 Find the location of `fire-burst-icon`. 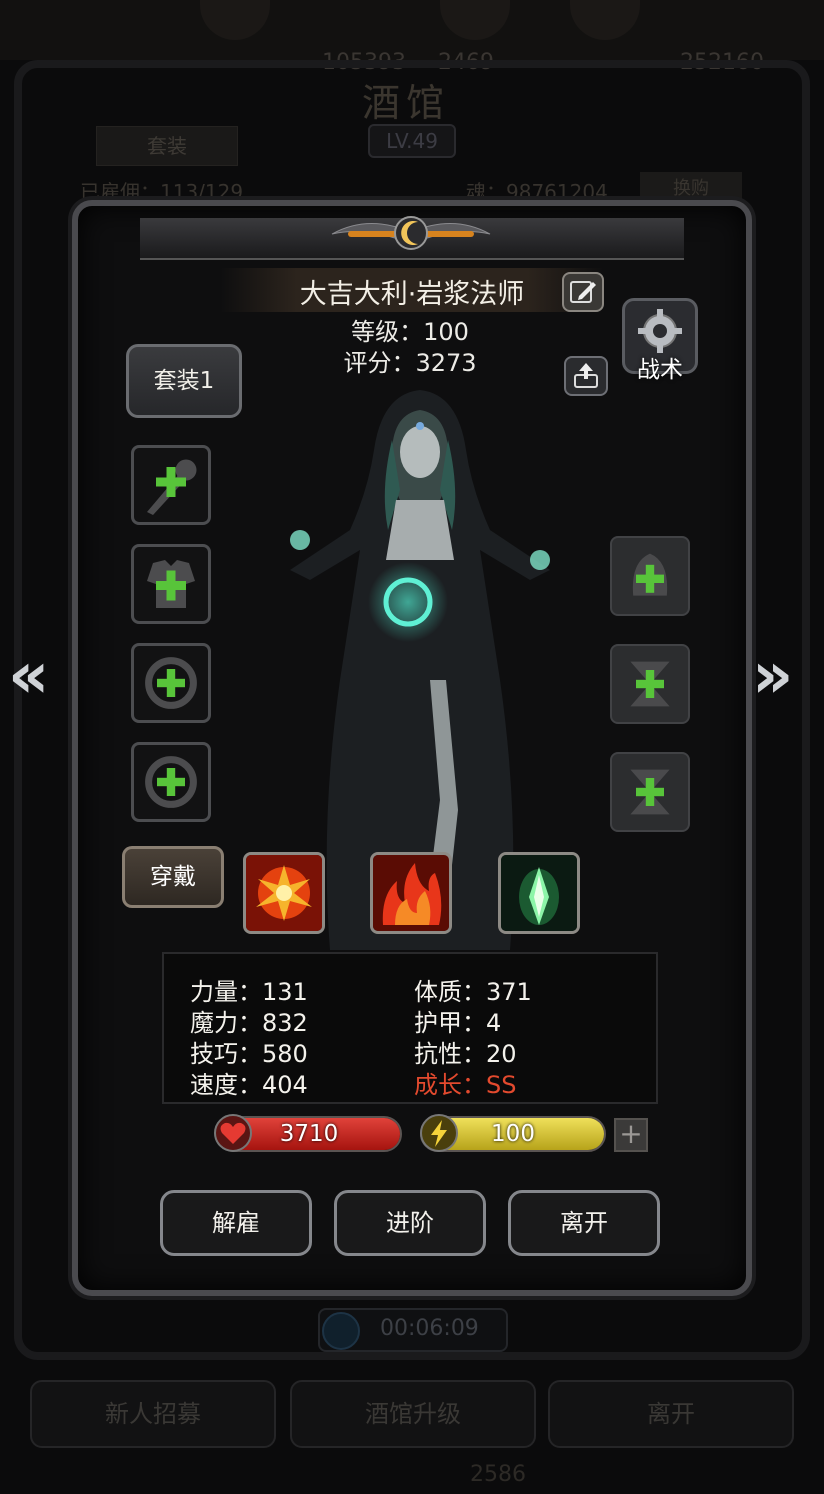

fire-burst-icon is located at coordinates (284, 893).